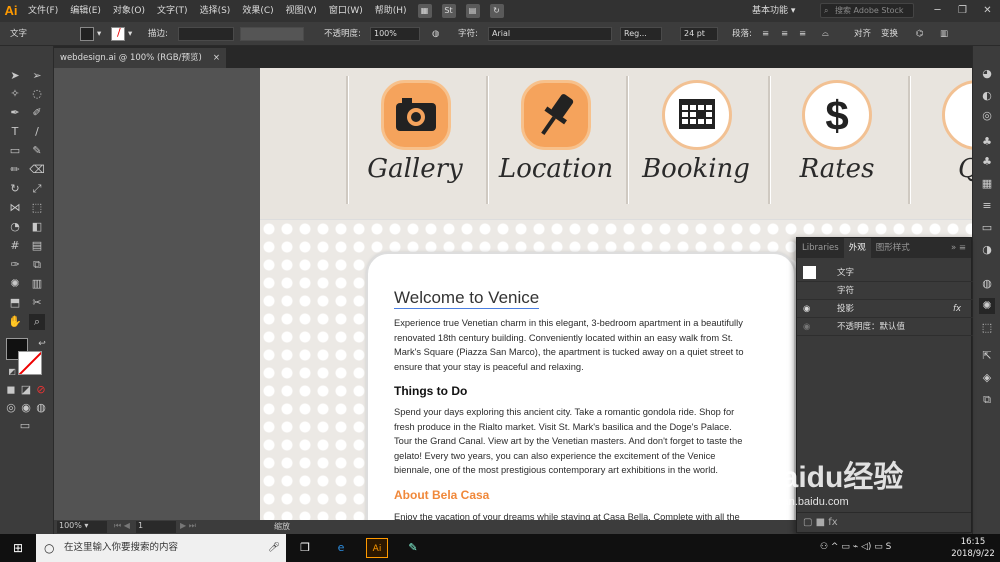 This screenshot has width=1000, height=562. Describe the element at coordinates (987, 184) in the screenshot. I see `swatches-icon: ▦` at that location.